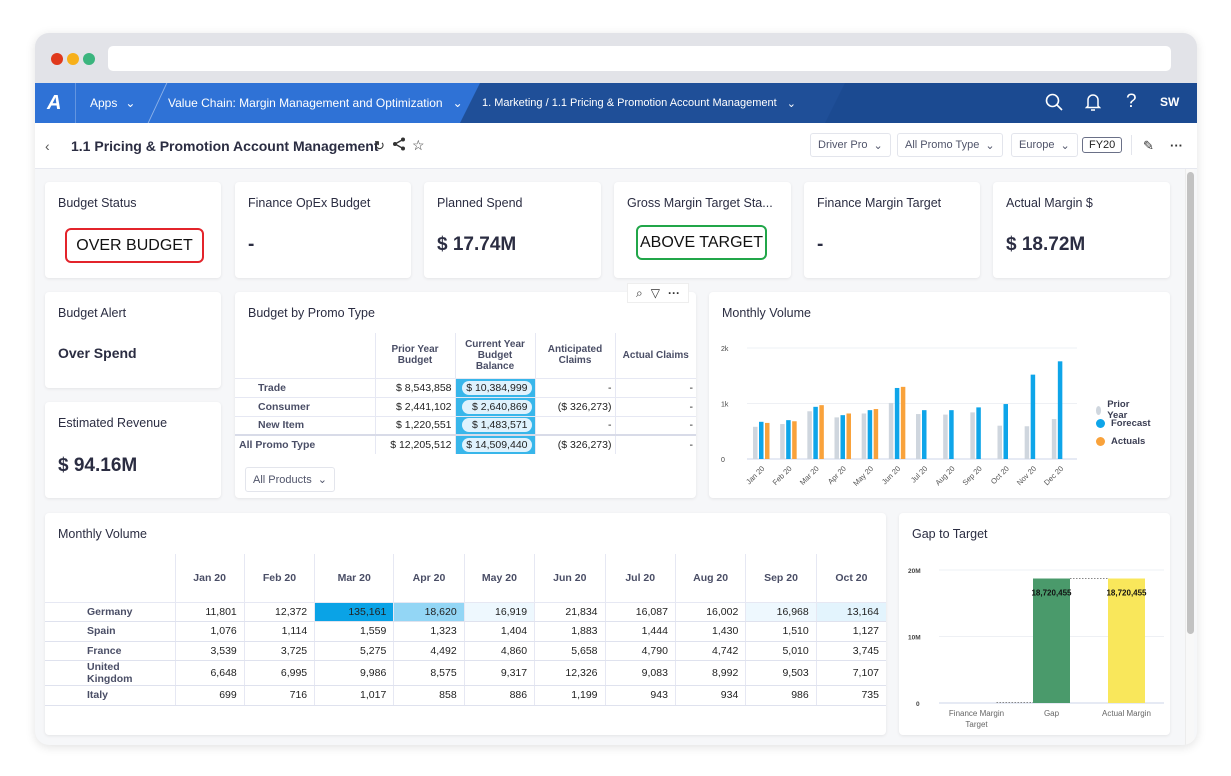 This screenshot has height=776, width=1231. What do you see at coordinates (781, 651) in the screenshot?
I see `table-cell: 5,010` at bounding box center [781, 651].